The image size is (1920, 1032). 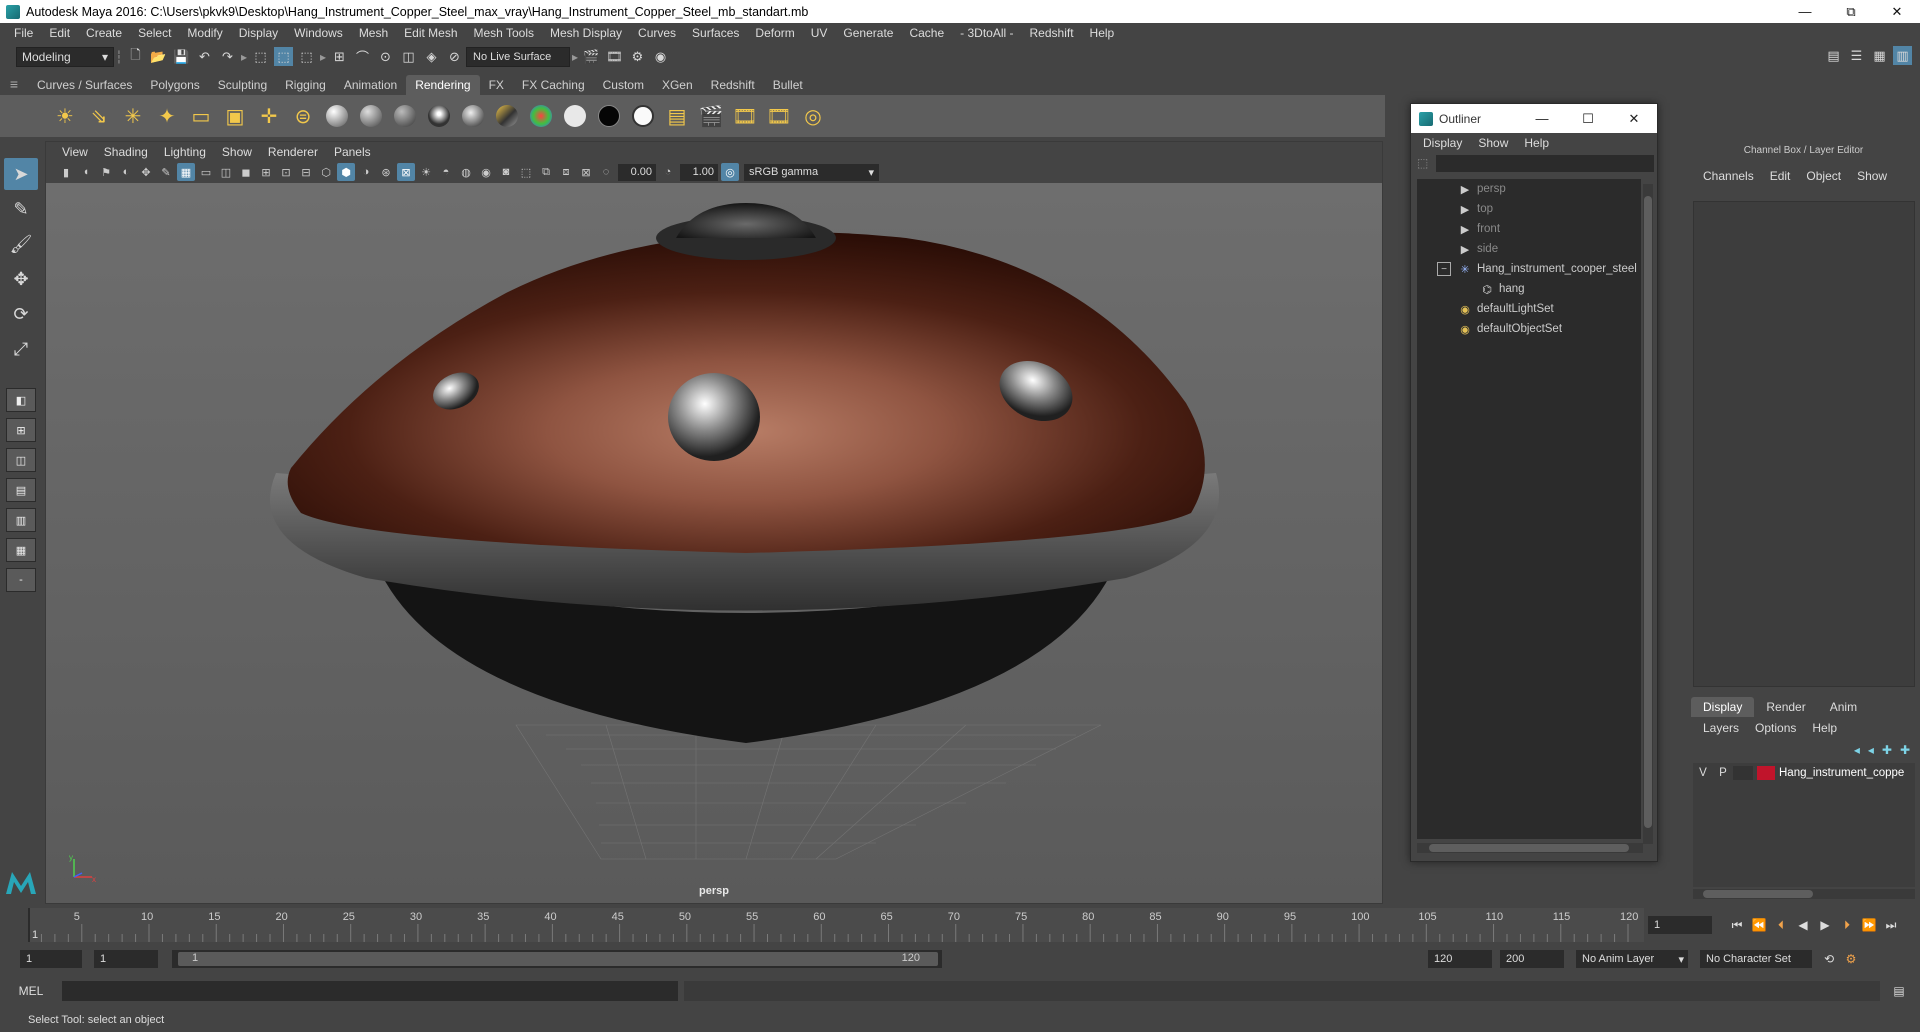 What do you see at coordinates (1529, 209) in the screenshot?
I see `outliner-item-top: ▶ top` at bounding box center [1529, 209].